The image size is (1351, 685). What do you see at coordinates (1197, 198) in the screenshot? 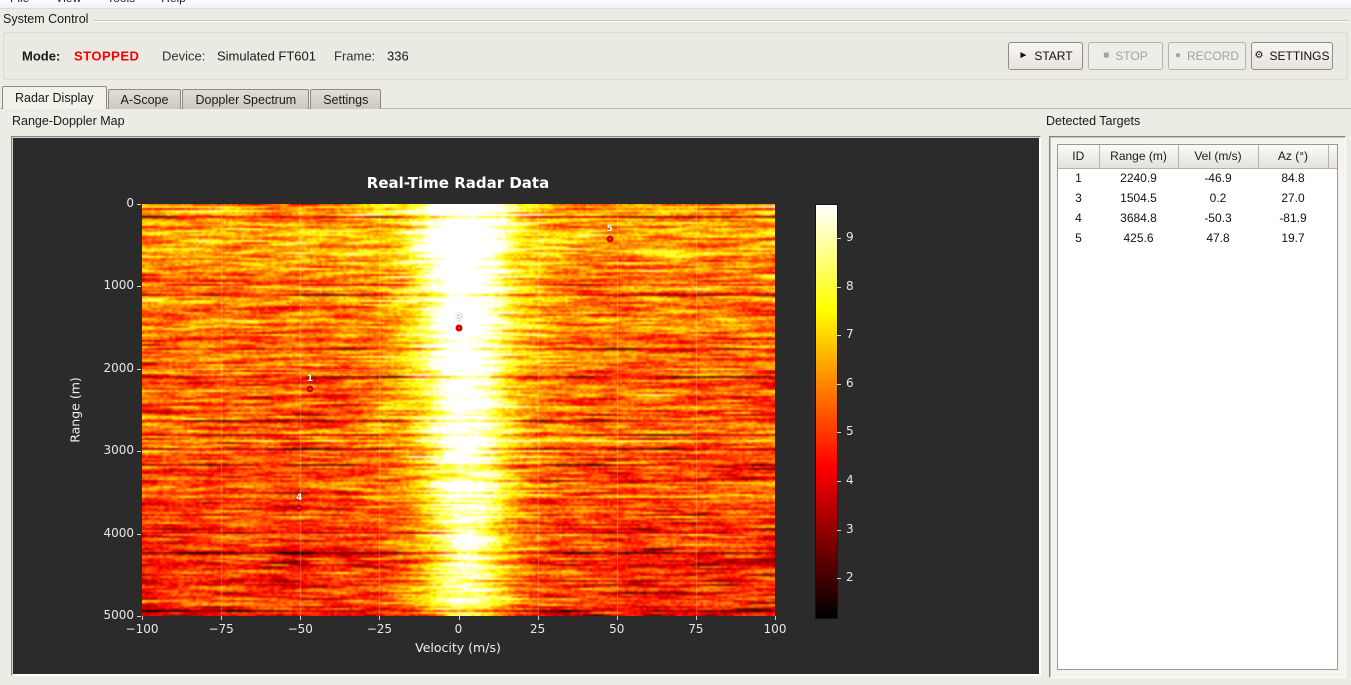
I see `table-row: 3 1504.5 0.2 27.0` at bounding box center [1197, 198].